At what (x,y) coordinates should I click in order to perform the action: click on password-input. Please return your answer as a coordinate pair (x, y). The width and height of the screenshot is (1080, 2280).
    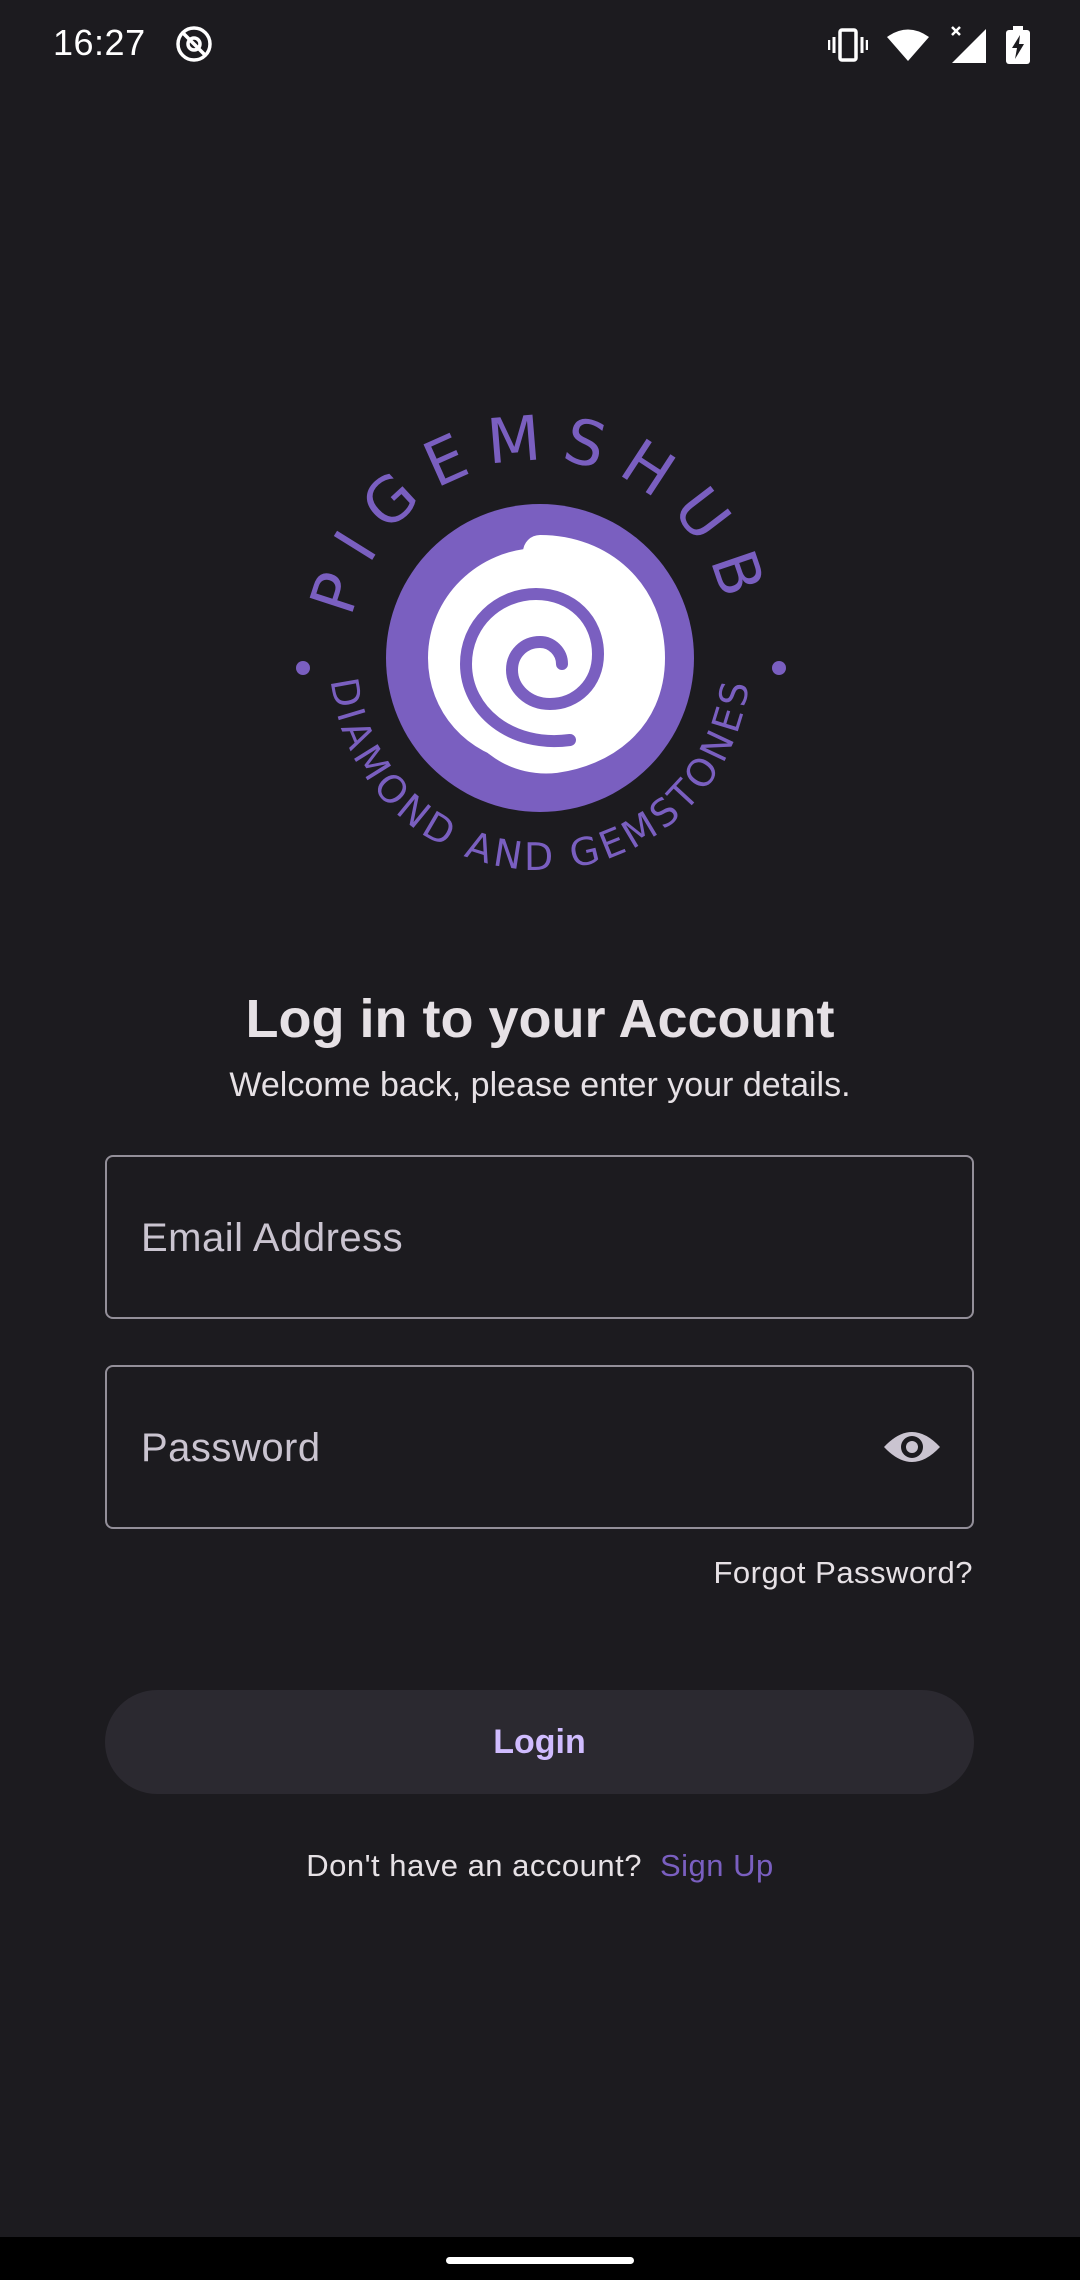
    Looking at the image, I should click on (461, 1448).